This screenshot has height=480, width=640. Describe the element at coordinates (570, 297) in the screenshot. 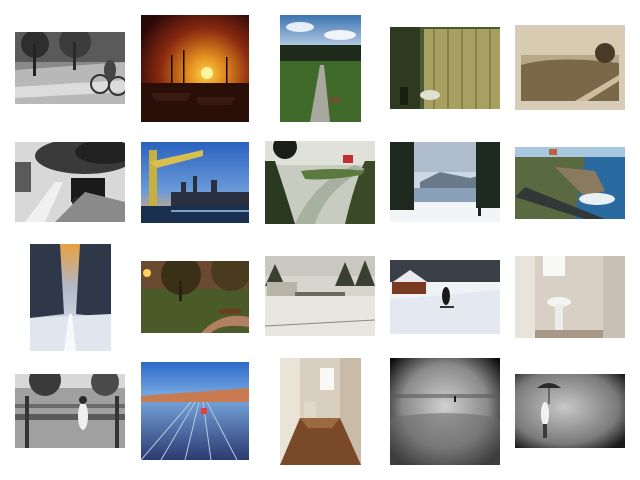

I see `bathroom-sink-corner-photo` at that location.